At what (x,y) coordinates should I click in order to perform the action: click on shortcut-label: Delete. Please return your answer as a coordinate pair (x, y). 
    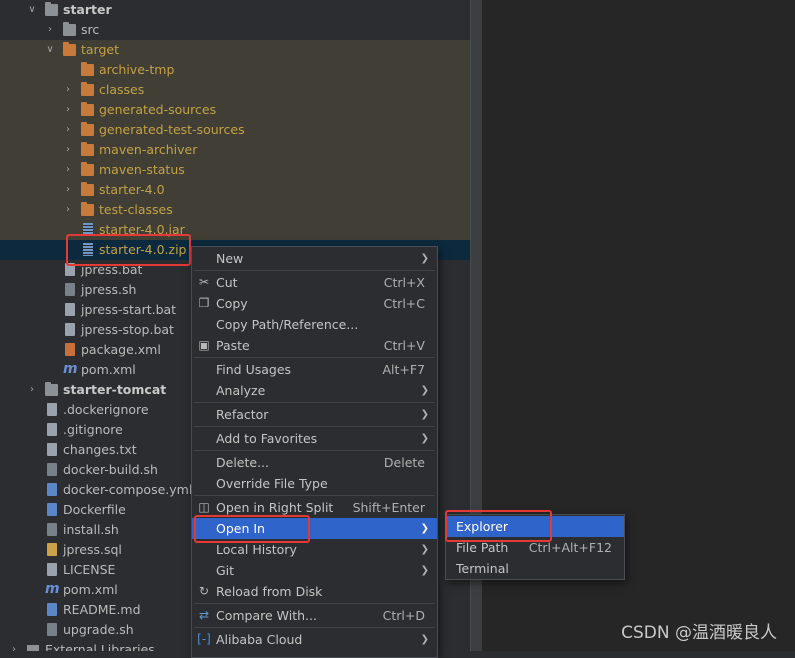
    Looking at the image, I should click on (404, 462).